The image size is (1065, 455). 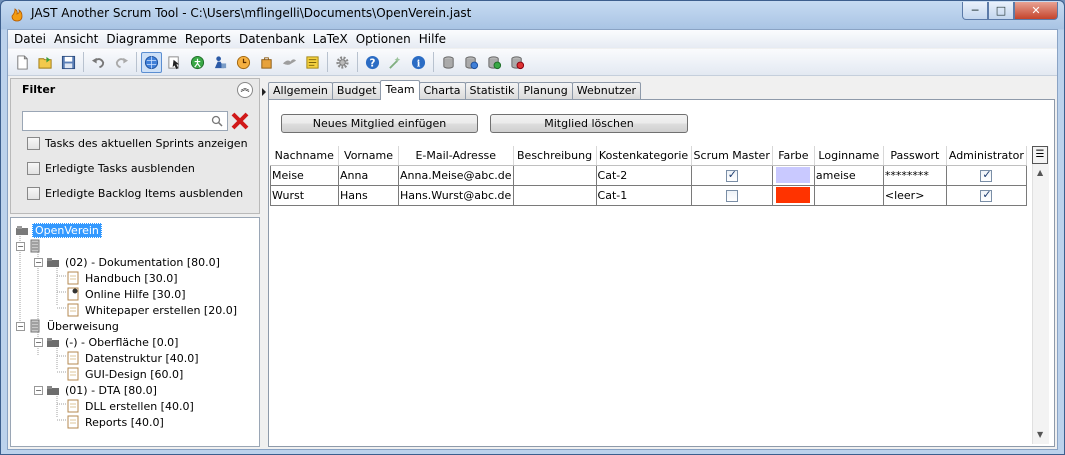 What do you see at coordinates (848, 175) in the screenshot?
I see `cell-loginname: ameise` at bounding box center [848, 175].